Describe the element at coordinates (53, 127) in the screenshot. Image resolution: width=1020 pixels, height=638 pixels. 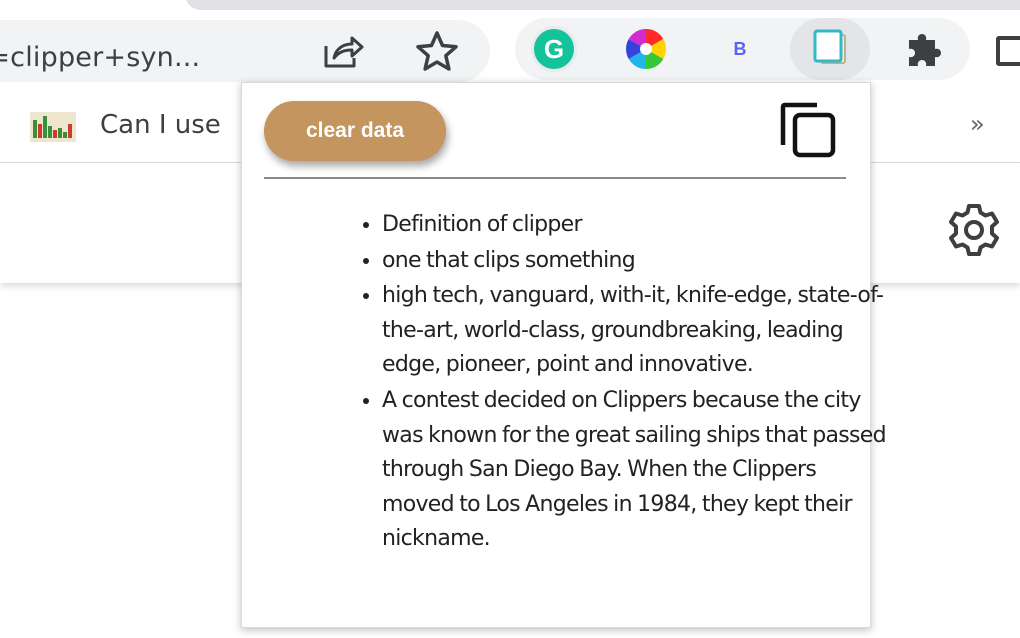
I see `caniuse-favicon` at that location.